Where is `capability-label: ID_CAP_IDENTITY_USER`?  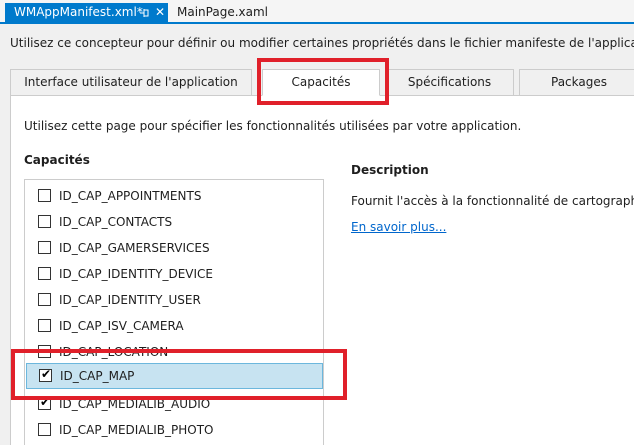 capability-label: ID_CAP_IDENTITY_USER is located at coordinates (130, 300).